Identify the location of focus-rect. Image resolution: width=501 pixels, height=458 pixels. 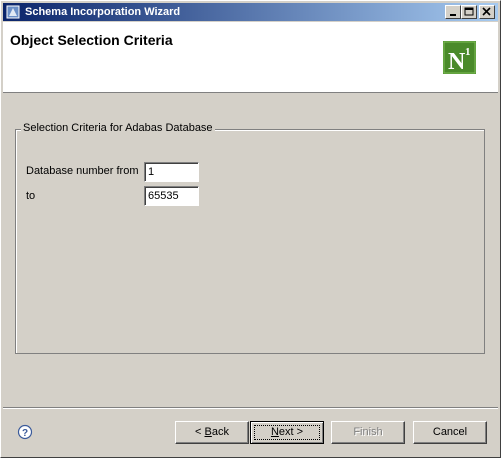
(287, 432).